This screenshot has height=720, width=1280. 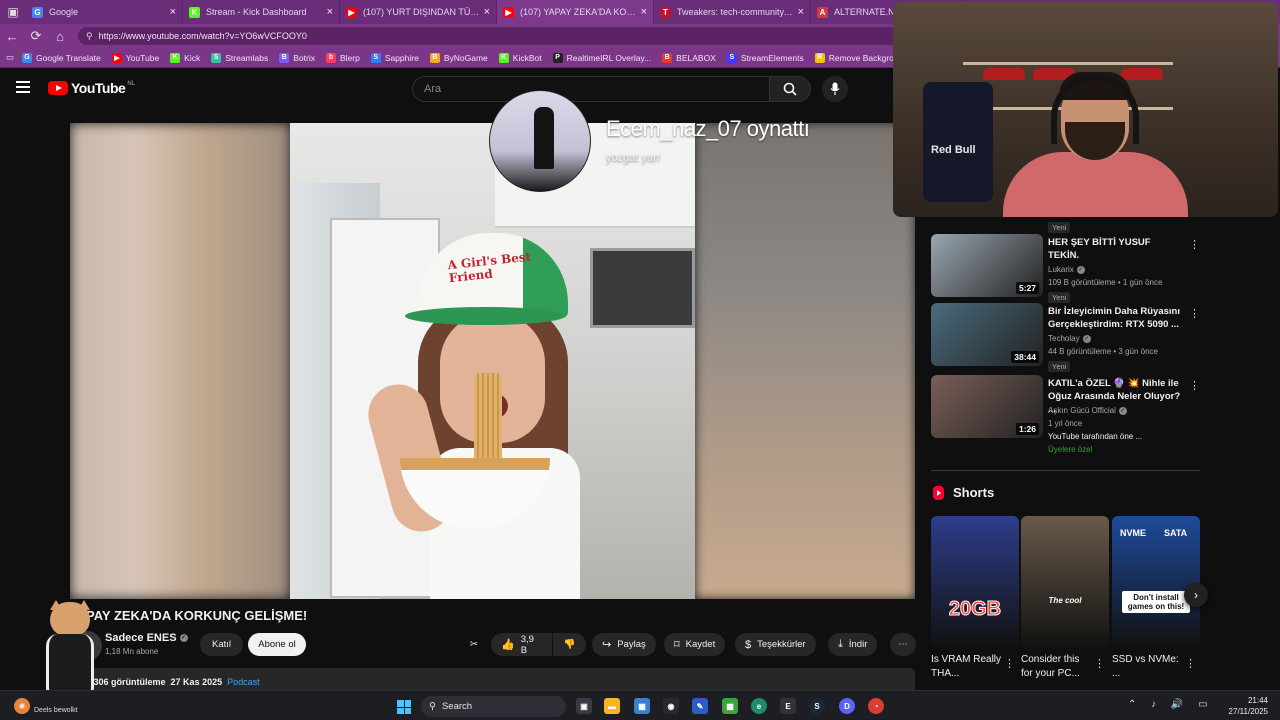 What do you see at coordinates (642, 706) in the screenshot?
I see `store-icon: ▦` at bounding box center [642, 706].